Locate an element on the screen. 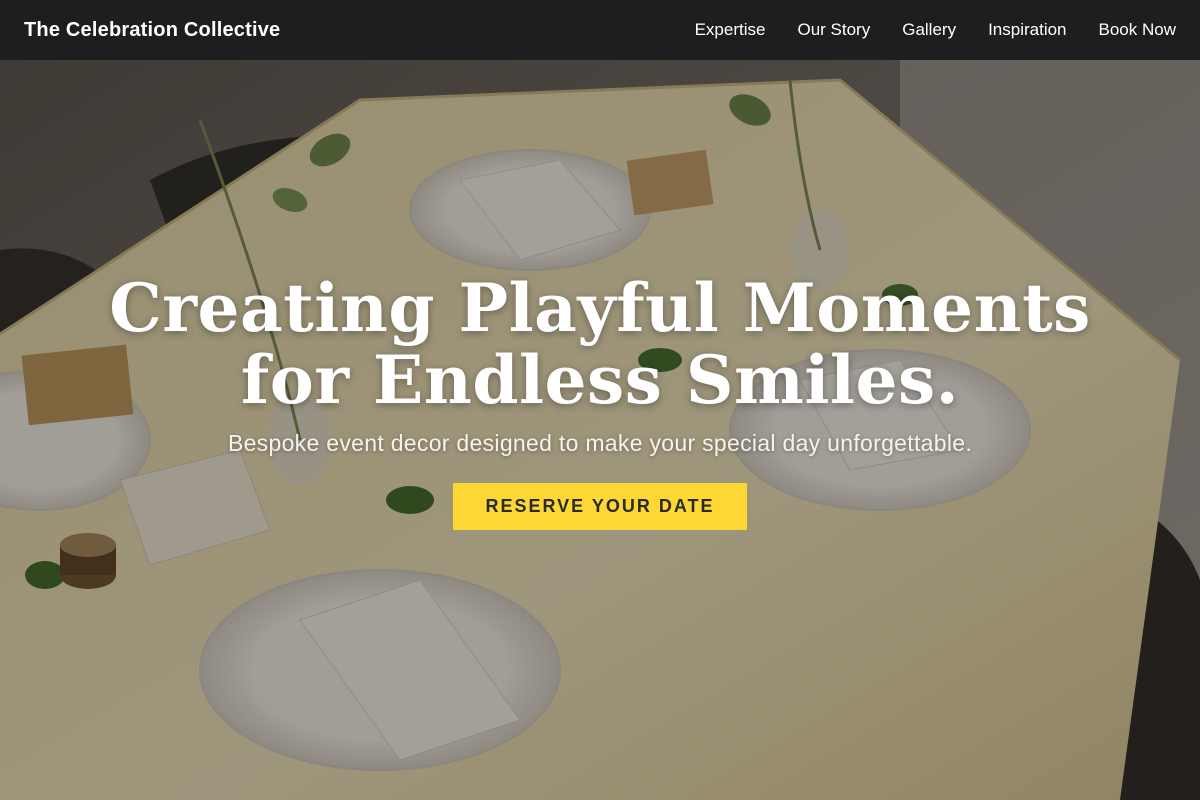 This screenshot has width=1200, height=800. nav-link-our-story: Our Story is located at coordinates (833, 30).